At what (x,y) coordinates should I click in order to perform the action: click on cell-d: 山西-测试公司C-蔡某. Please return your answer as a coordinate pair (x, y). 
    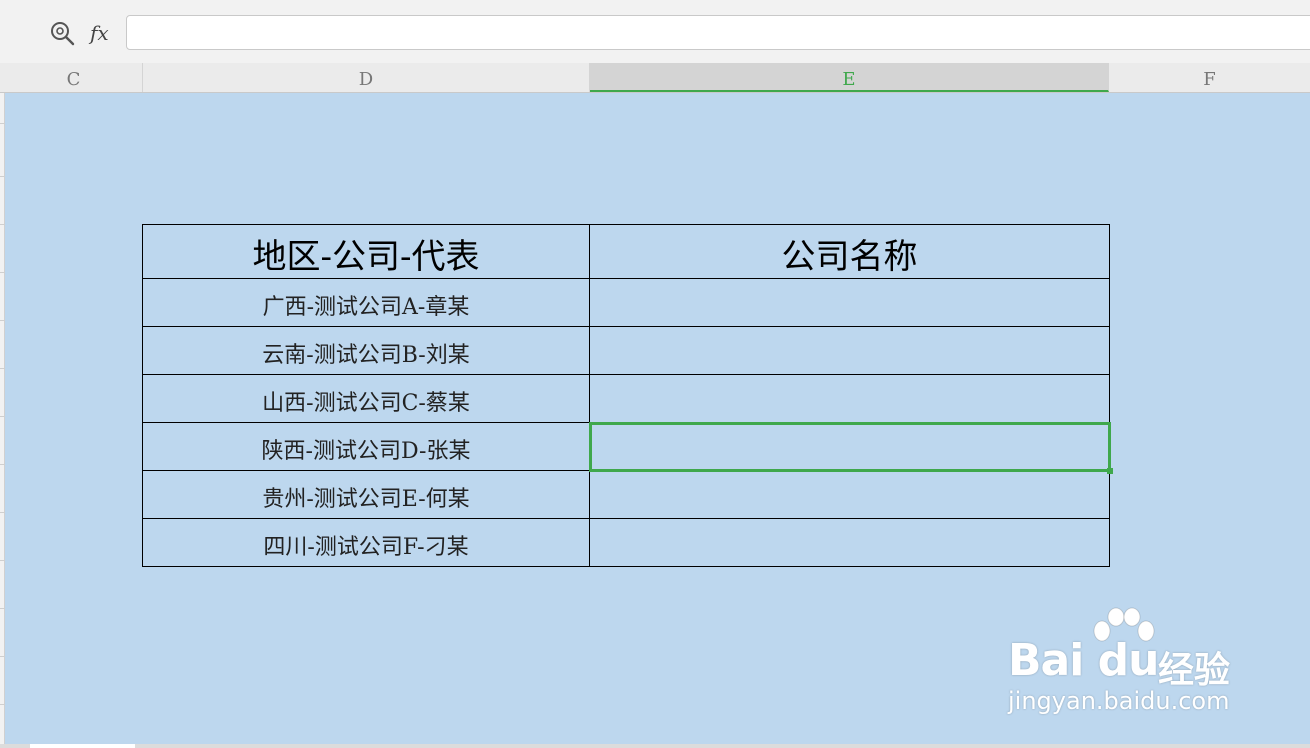
    Looking at the image, I should click on (366, 398).